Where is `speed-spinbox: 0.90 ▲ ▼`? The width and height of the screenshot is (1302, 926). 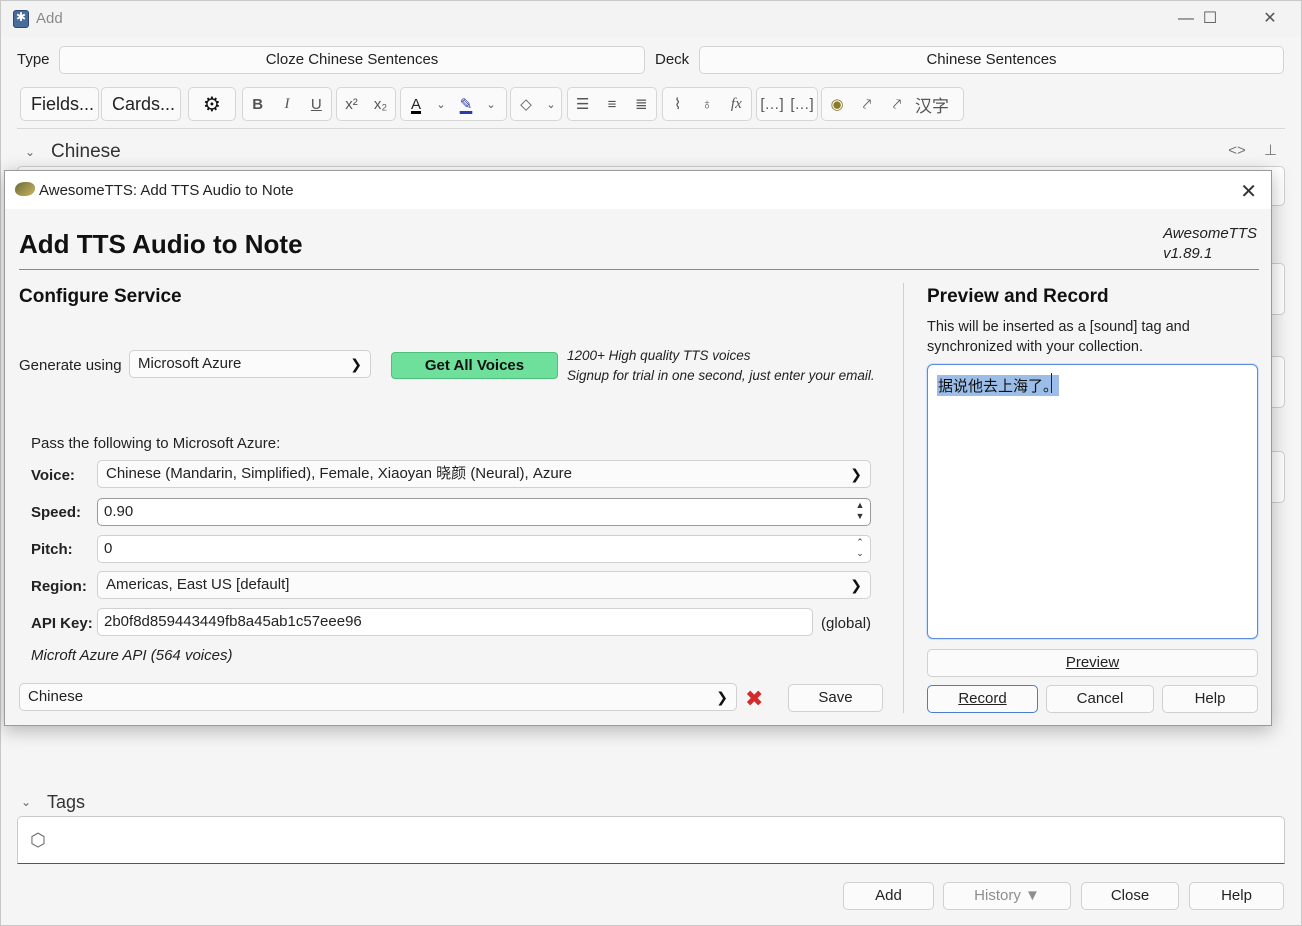
speed-spinbox: 0.90 ▲ ▼ is located at coordinates (484, 512).